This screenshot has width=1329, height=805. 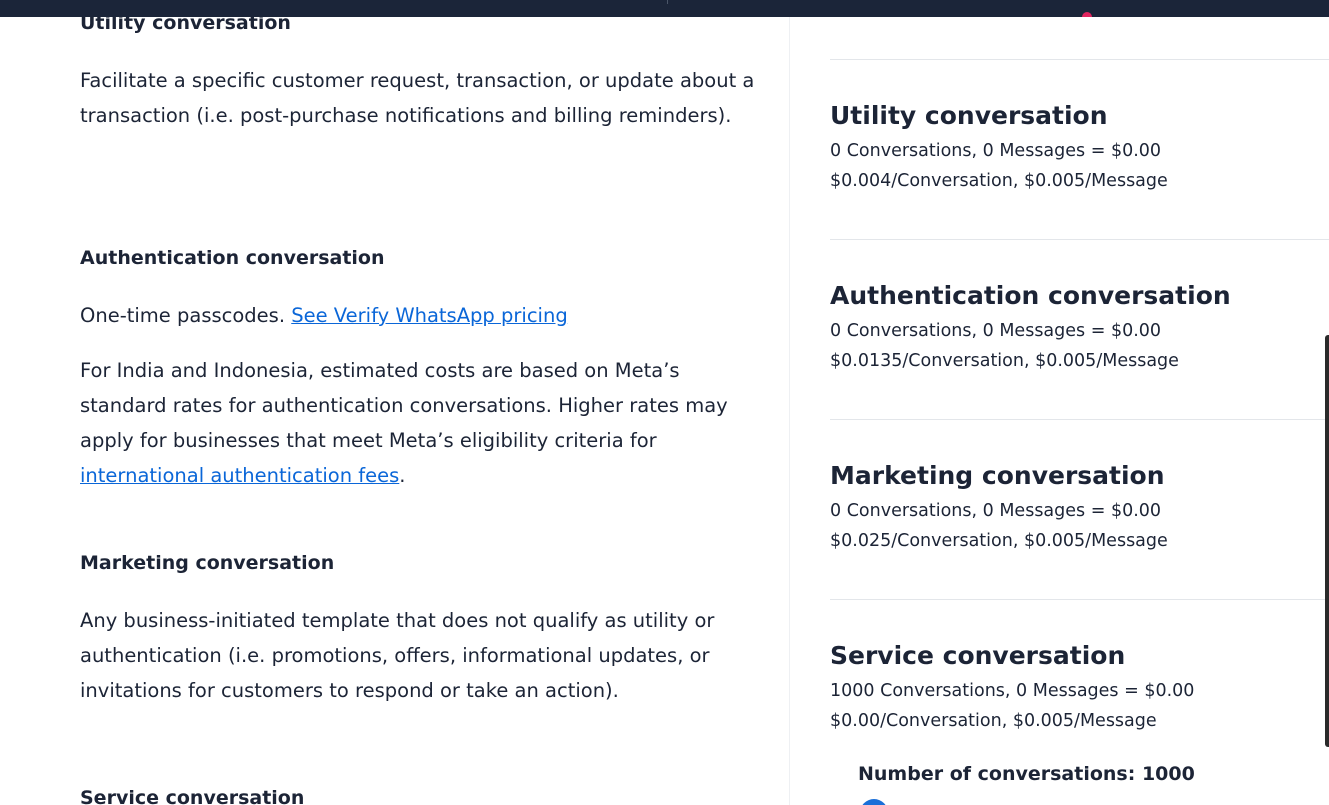 I want to click on authentication-note-suffix: ., so click(x=402, y=475).